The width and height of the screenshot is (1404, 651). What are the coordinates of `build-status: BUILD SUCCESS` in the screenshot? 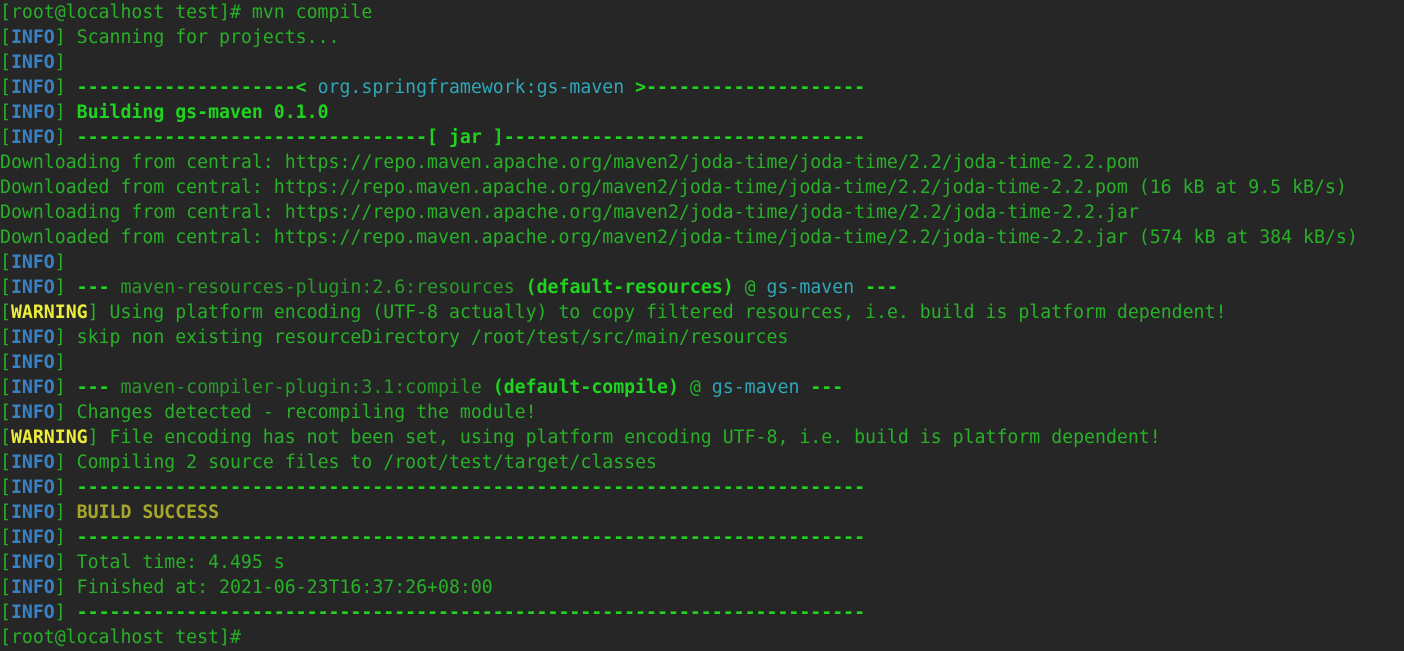 It's located at (148, 512).